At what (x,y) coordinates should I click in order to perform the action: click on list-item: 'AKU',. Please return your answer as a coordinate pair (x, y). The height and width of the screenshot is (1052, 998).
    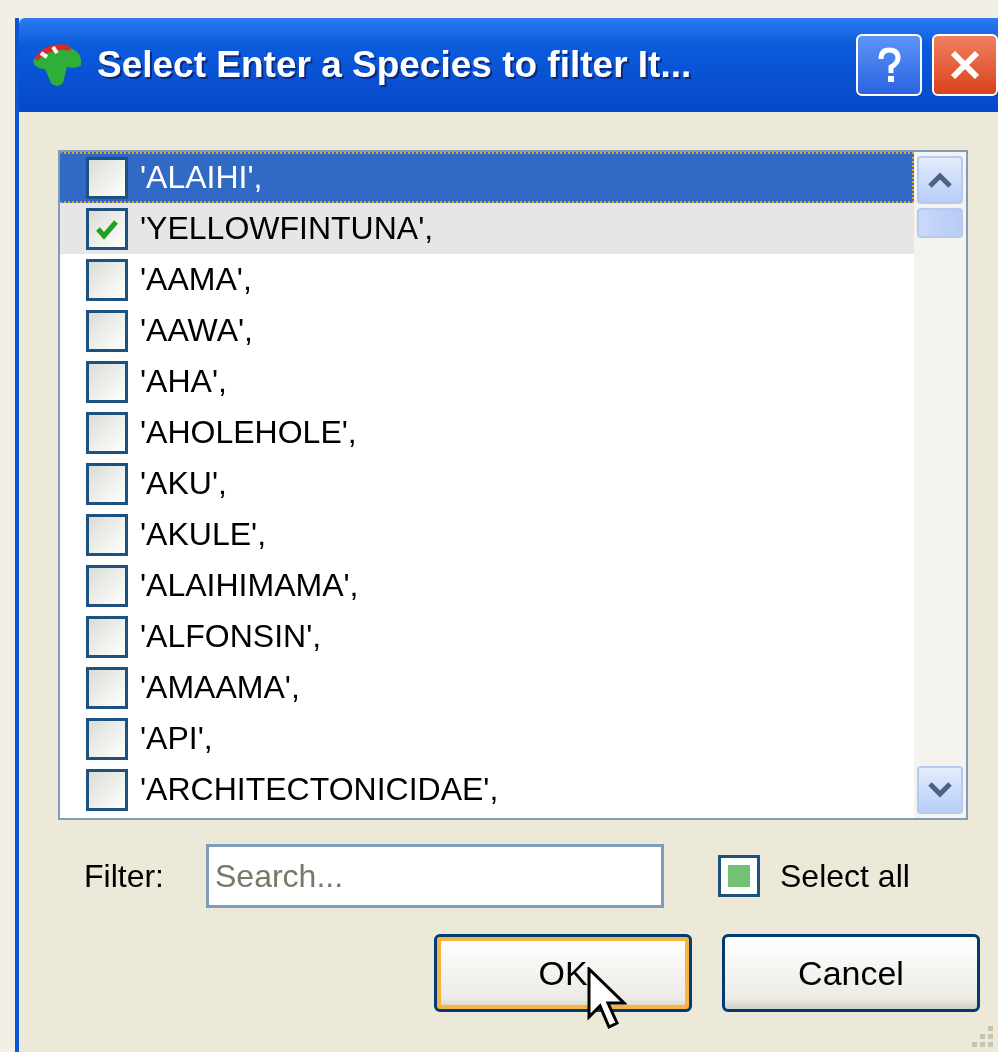
    Looking at the image, I should click on (487, 483).